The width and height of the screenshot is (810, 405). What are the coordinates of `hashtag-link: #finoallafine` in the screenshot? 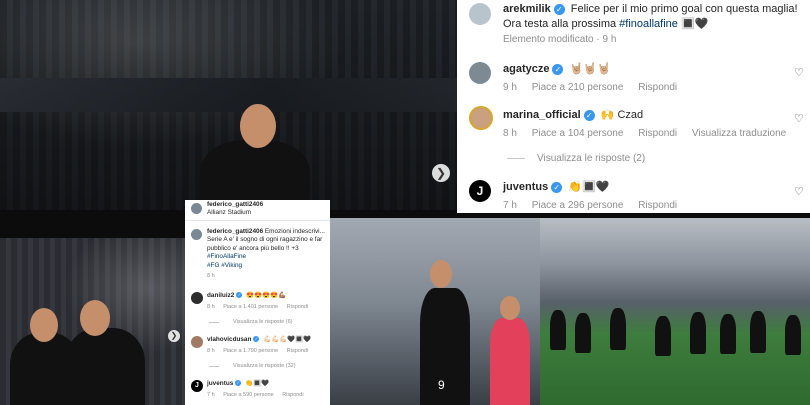 It's located at (648, 24).